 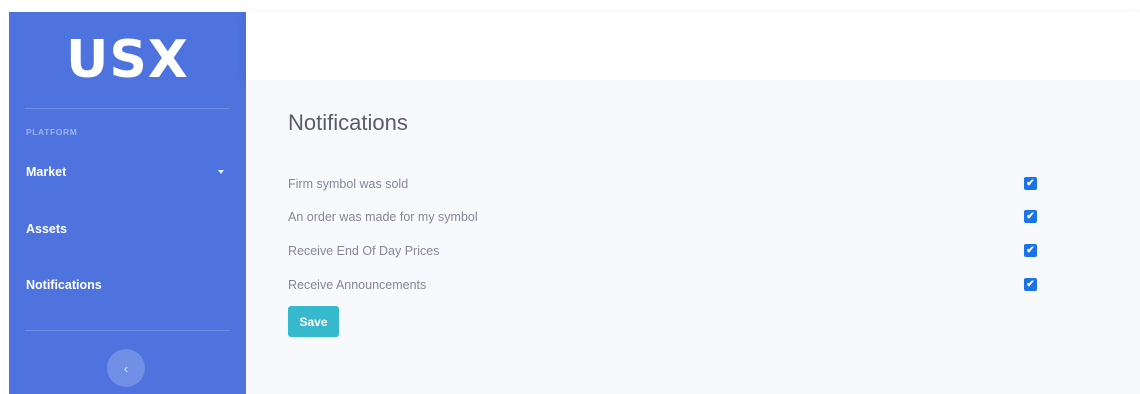 What do you see at coordinates (348, 184) in the screenshot?
I see `setting-label-firm-symbol-sold: Firm symbol was sold` at bounding box center [348, 184].